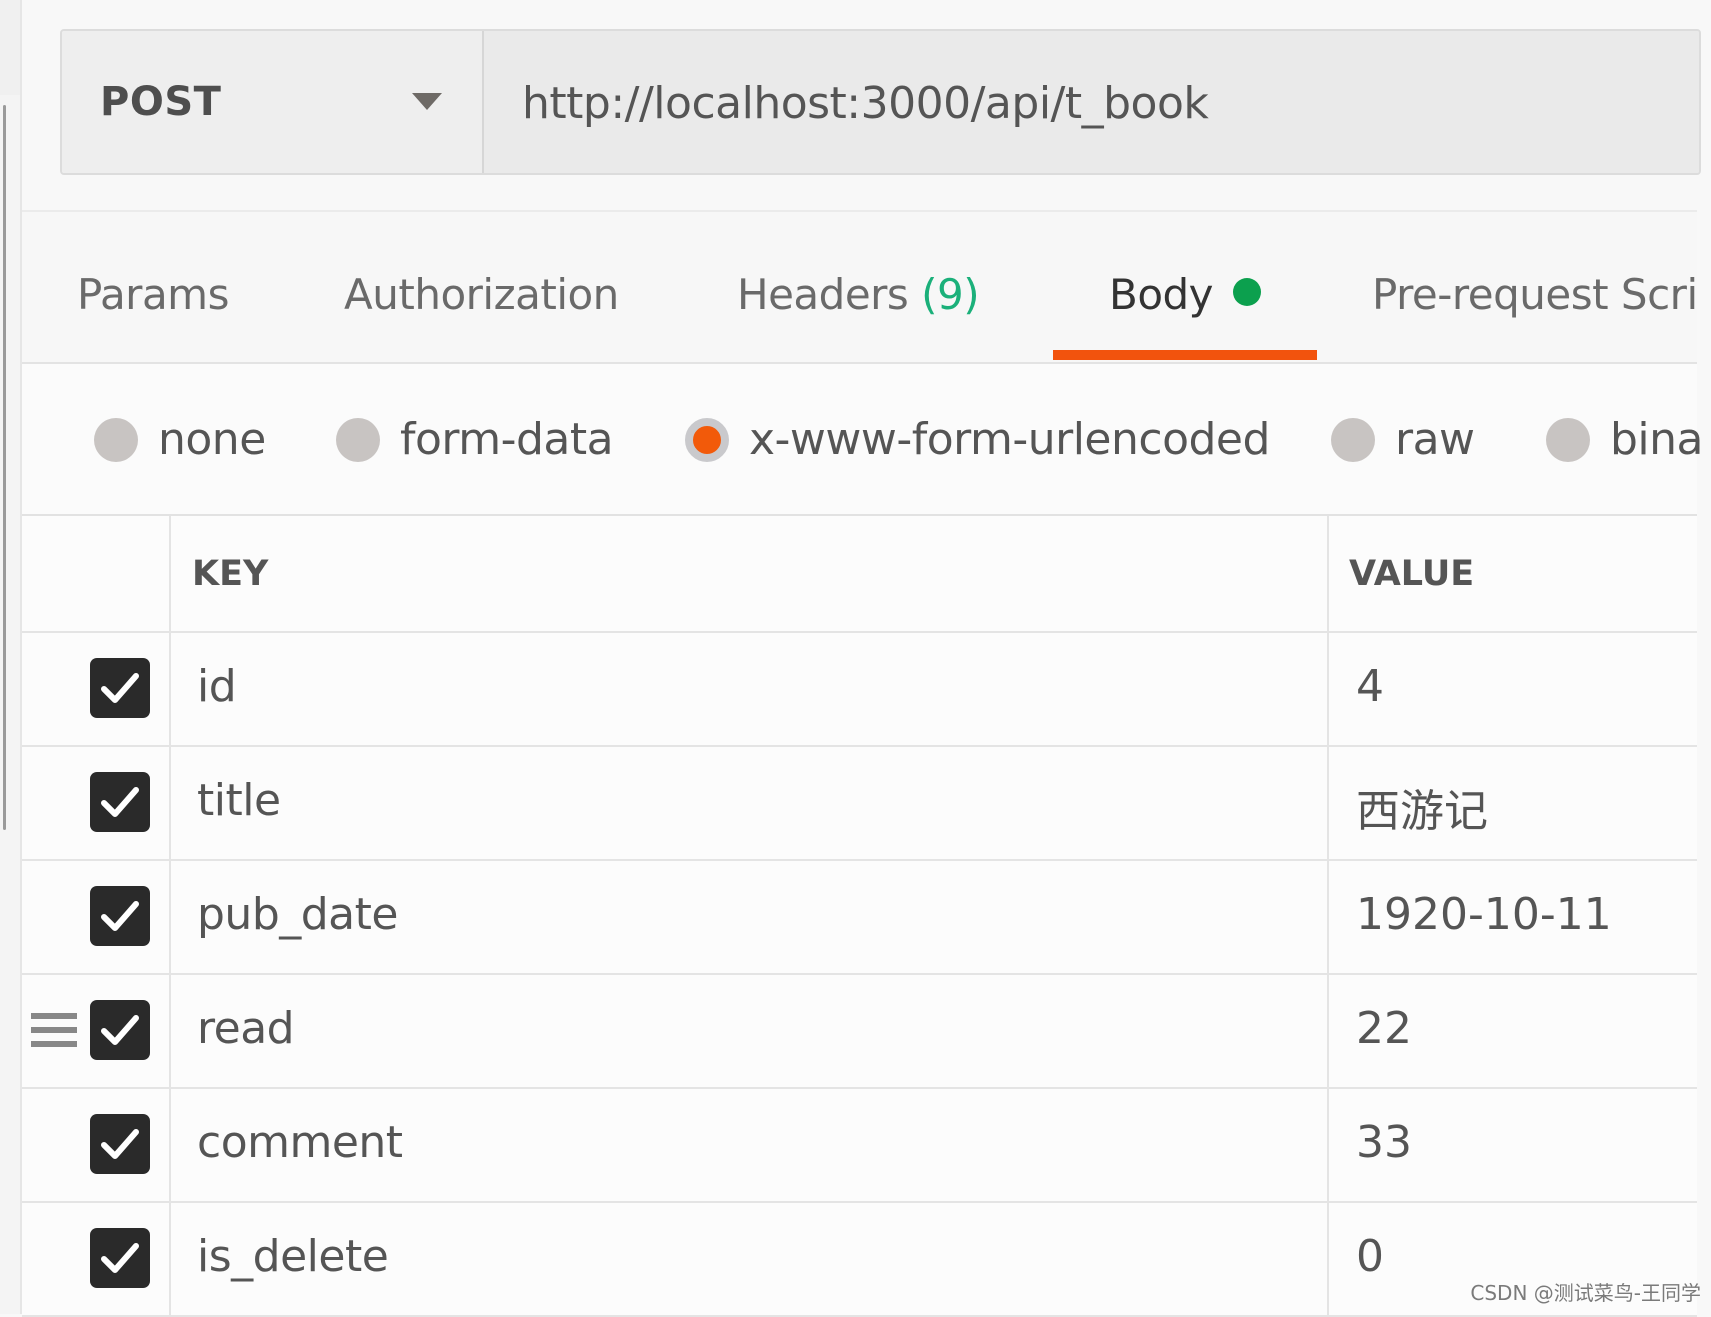 This screenshot has width=1711, height=1317. Describe the element at coordinates (1435, 439) in the screenshot. I see `radio-label: raw` at that location.